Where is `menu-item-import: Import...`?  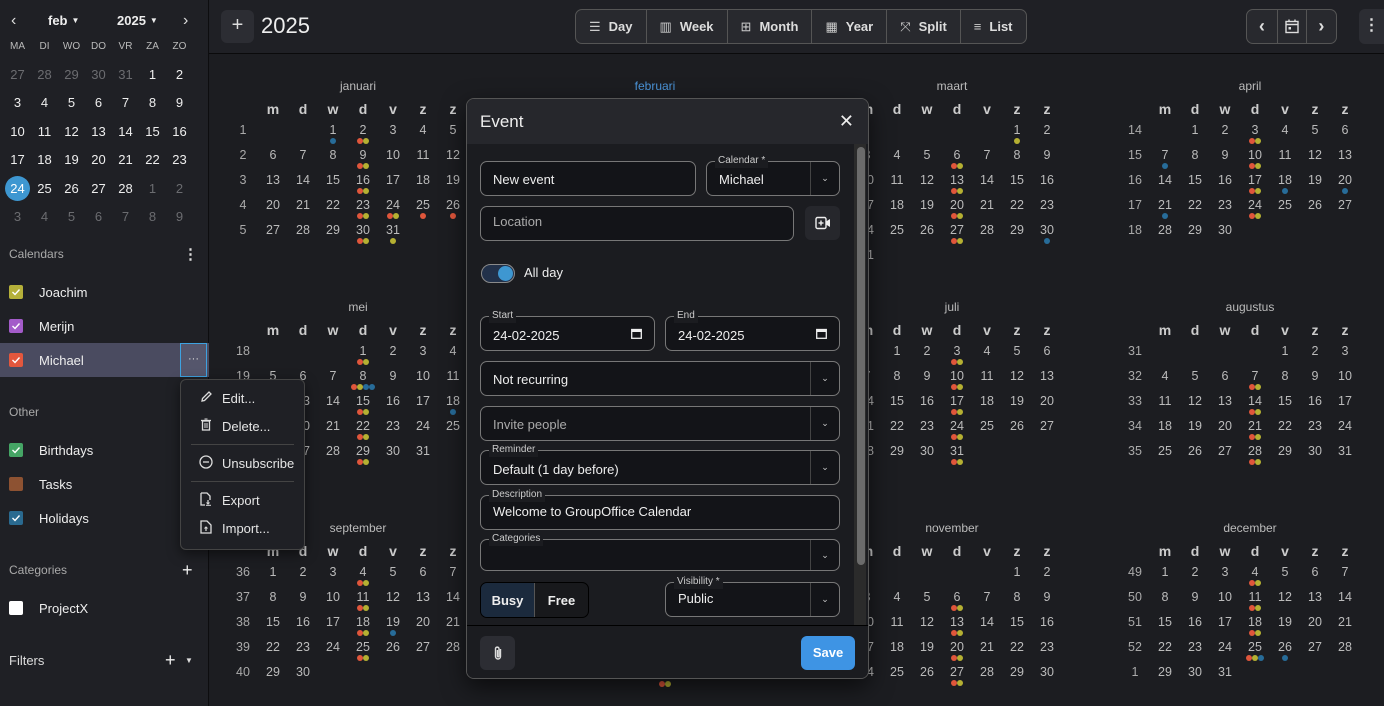
menu-item-import: Import... is located at coordinates (242, 528).